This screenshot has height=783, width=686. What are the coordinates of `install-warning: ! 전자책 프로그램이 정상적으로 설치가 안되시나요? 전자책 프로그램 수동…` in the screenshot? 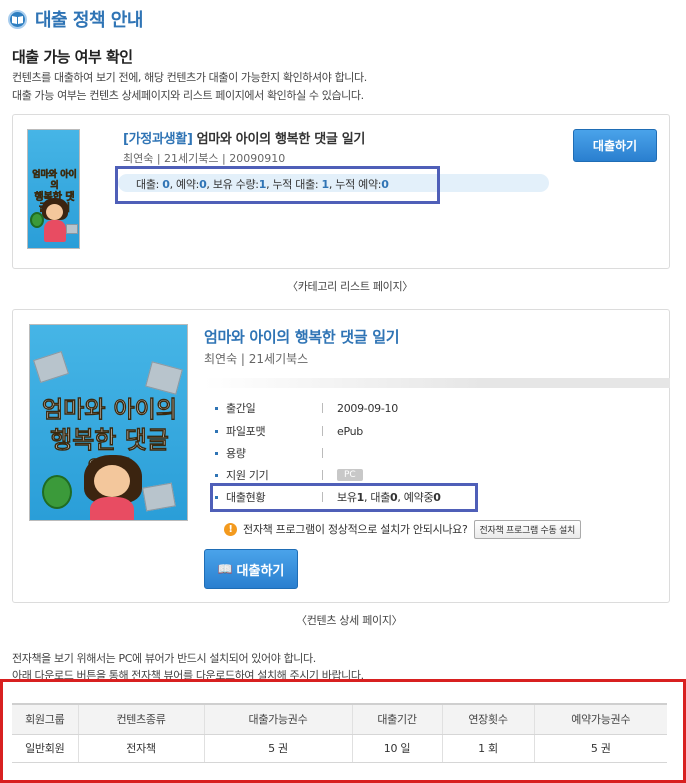 It's located at (403, 529).